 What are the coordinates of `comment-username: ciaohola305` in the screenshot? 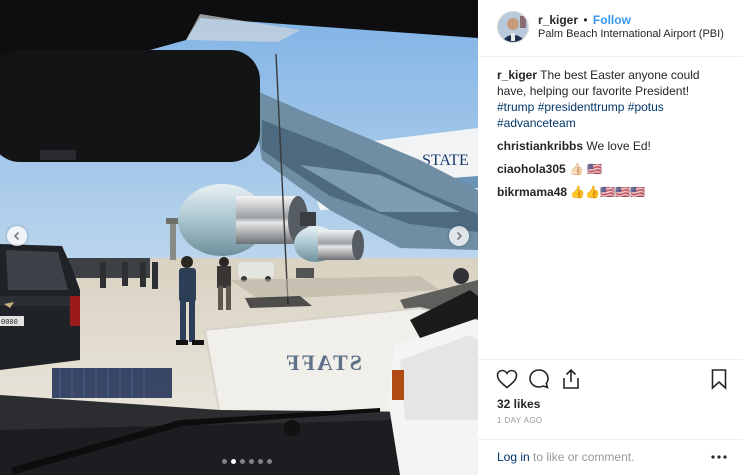 It's located at (531, 169).